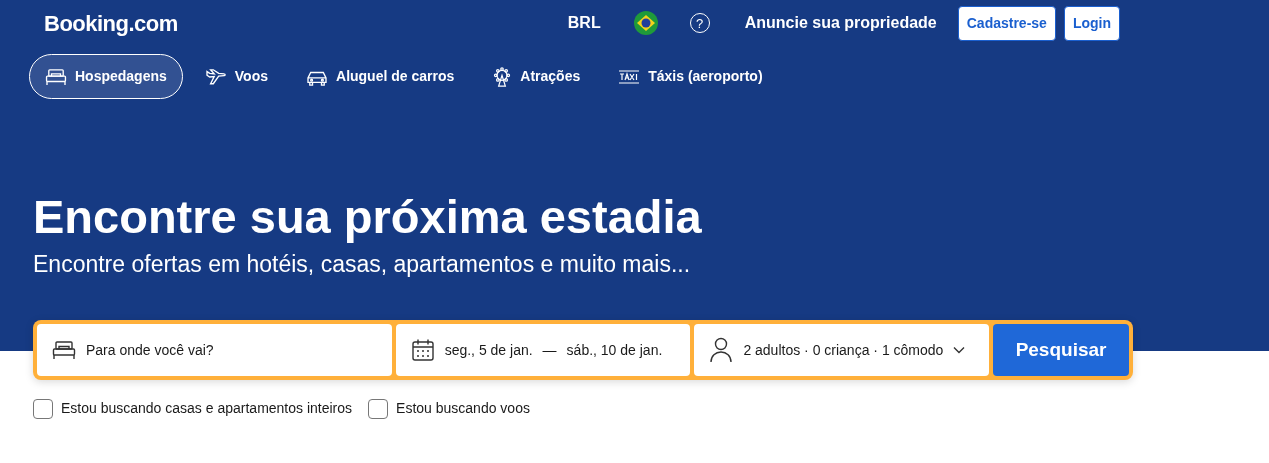  Describe the element at coordinates (645, 23) in the screenshot. I see `flag-icon` at that location.